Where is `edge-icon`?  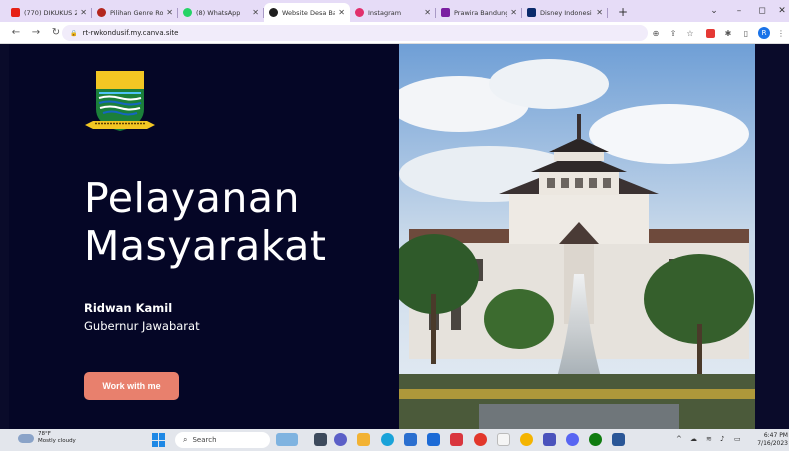 edge-icon is located at coordinates (387, 439).